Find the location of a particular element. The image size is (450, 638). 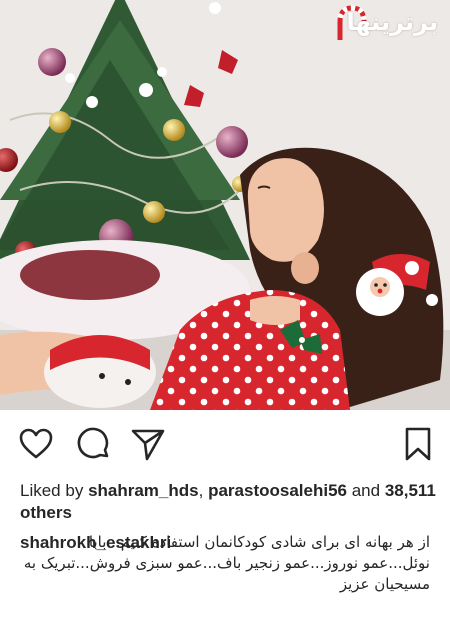

likes-prefix: Liked by is located at coordinates (52, 490).